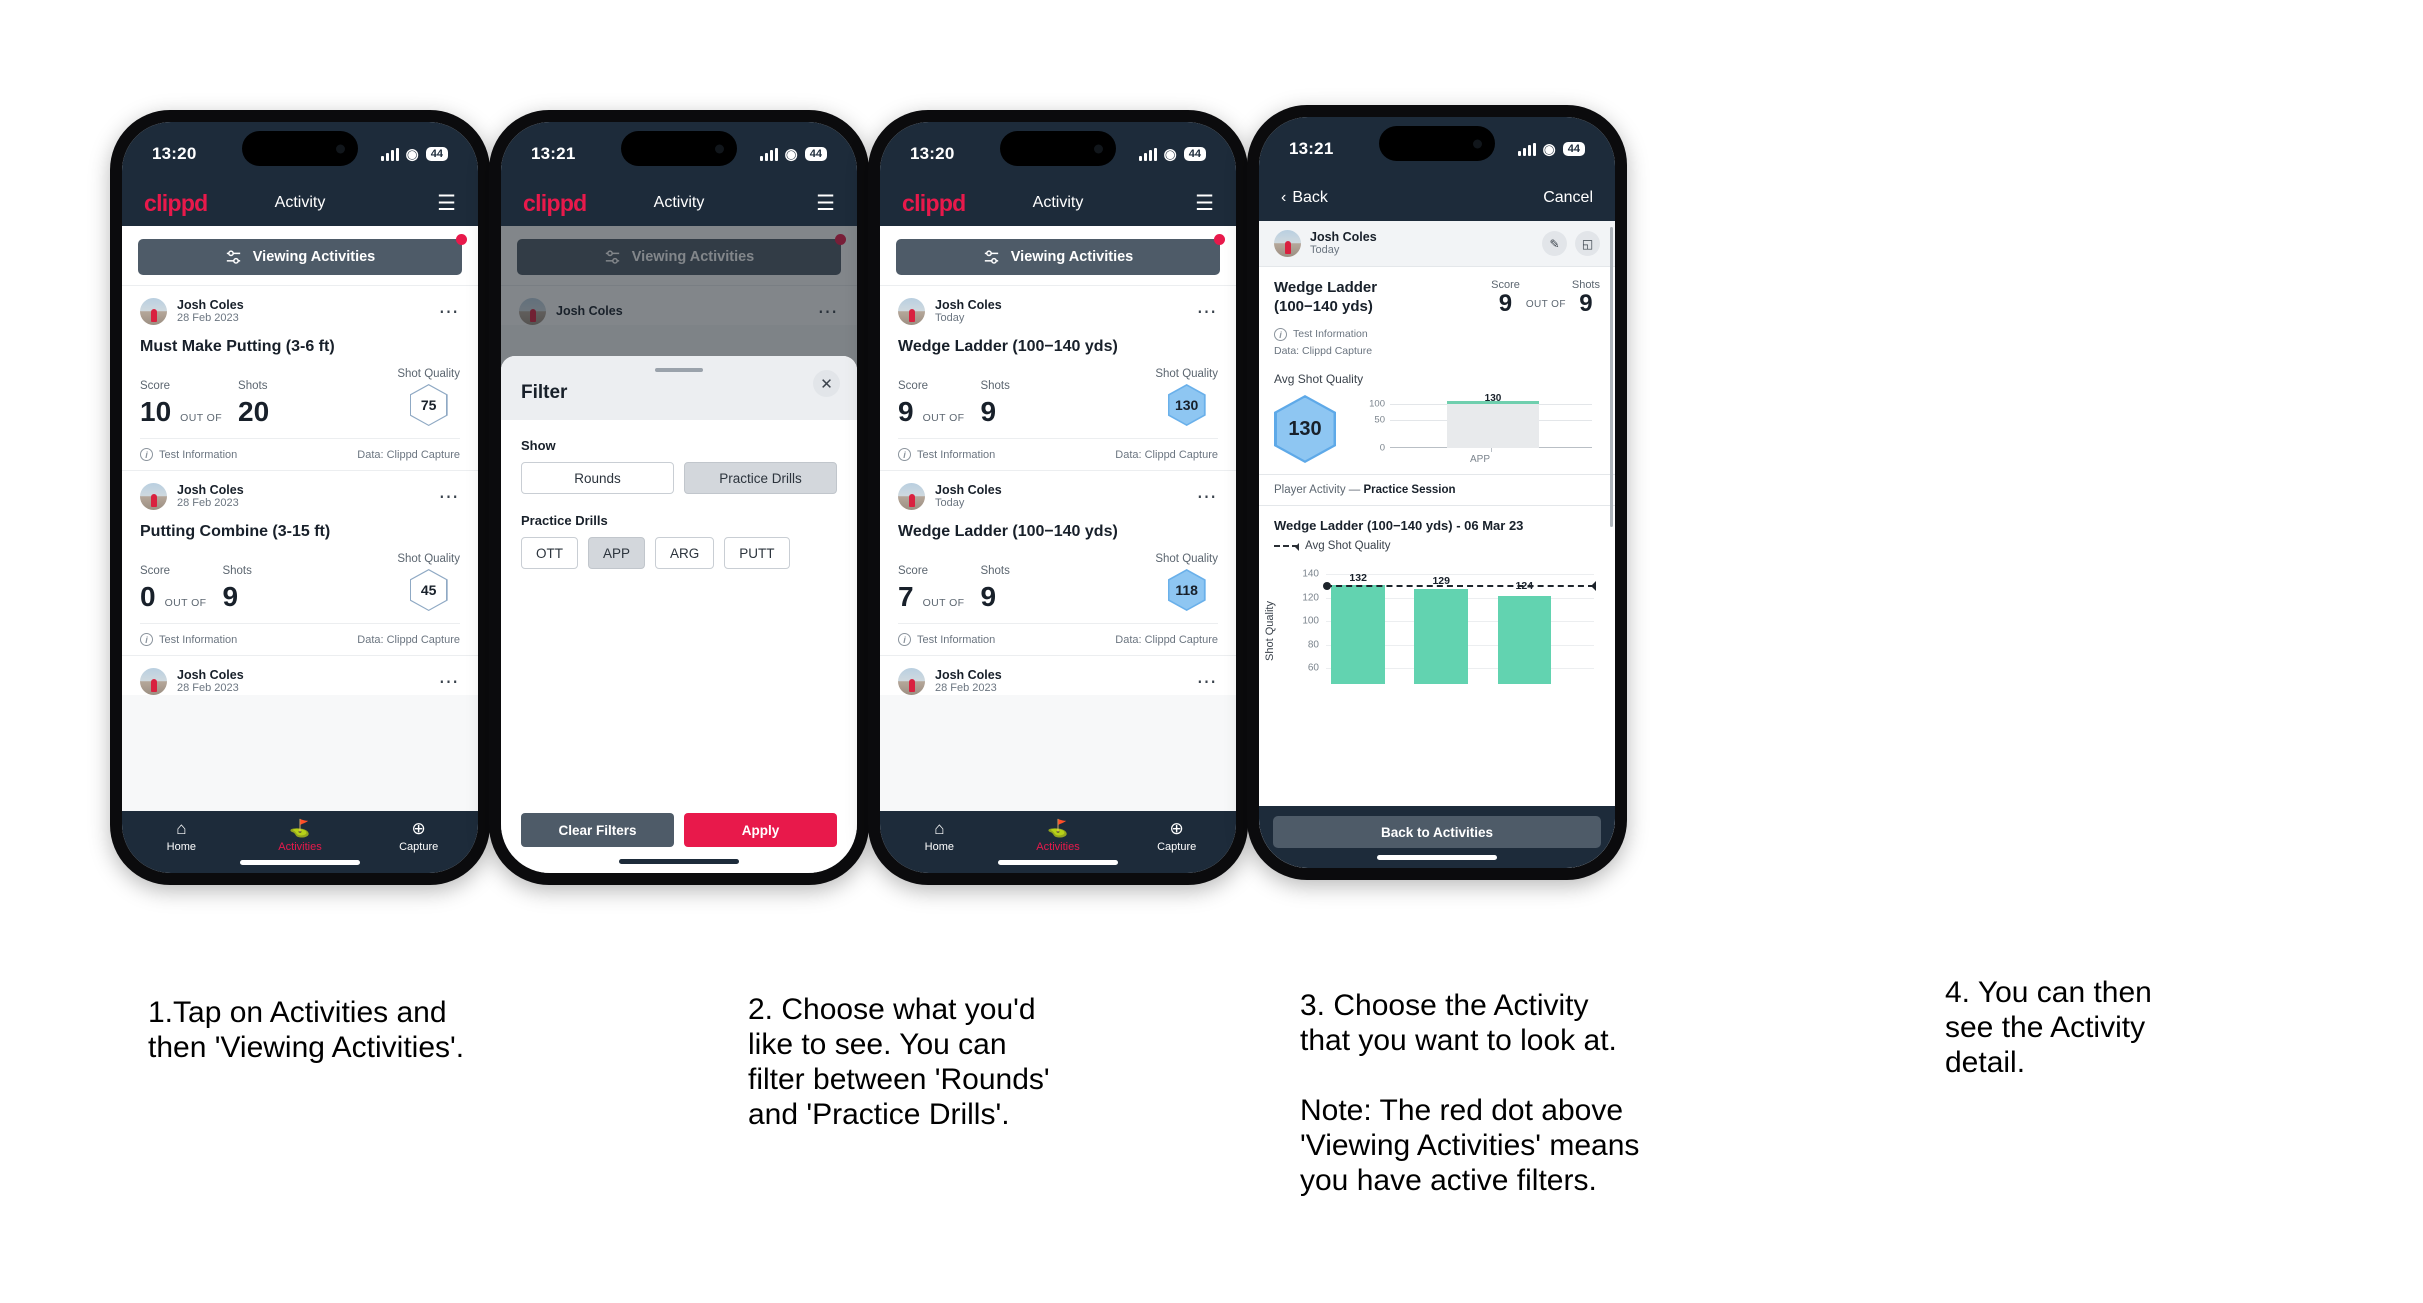 This screenshot has height=1303, width=2423. Describe the element at coordinates (544, 392) in the screenshot. I see `filter-modal-title: Filter` at that location.